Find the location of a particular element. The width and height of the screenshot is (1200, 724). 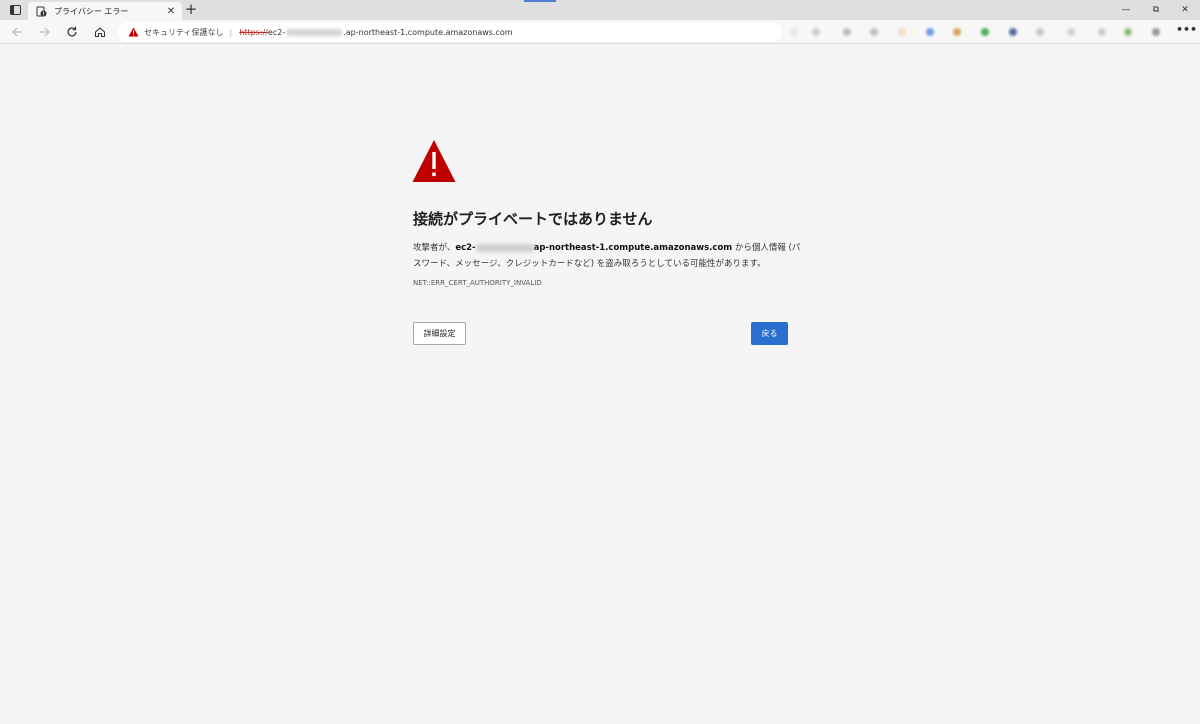

forward-arrow-icon is located at coordinates (45, 32).